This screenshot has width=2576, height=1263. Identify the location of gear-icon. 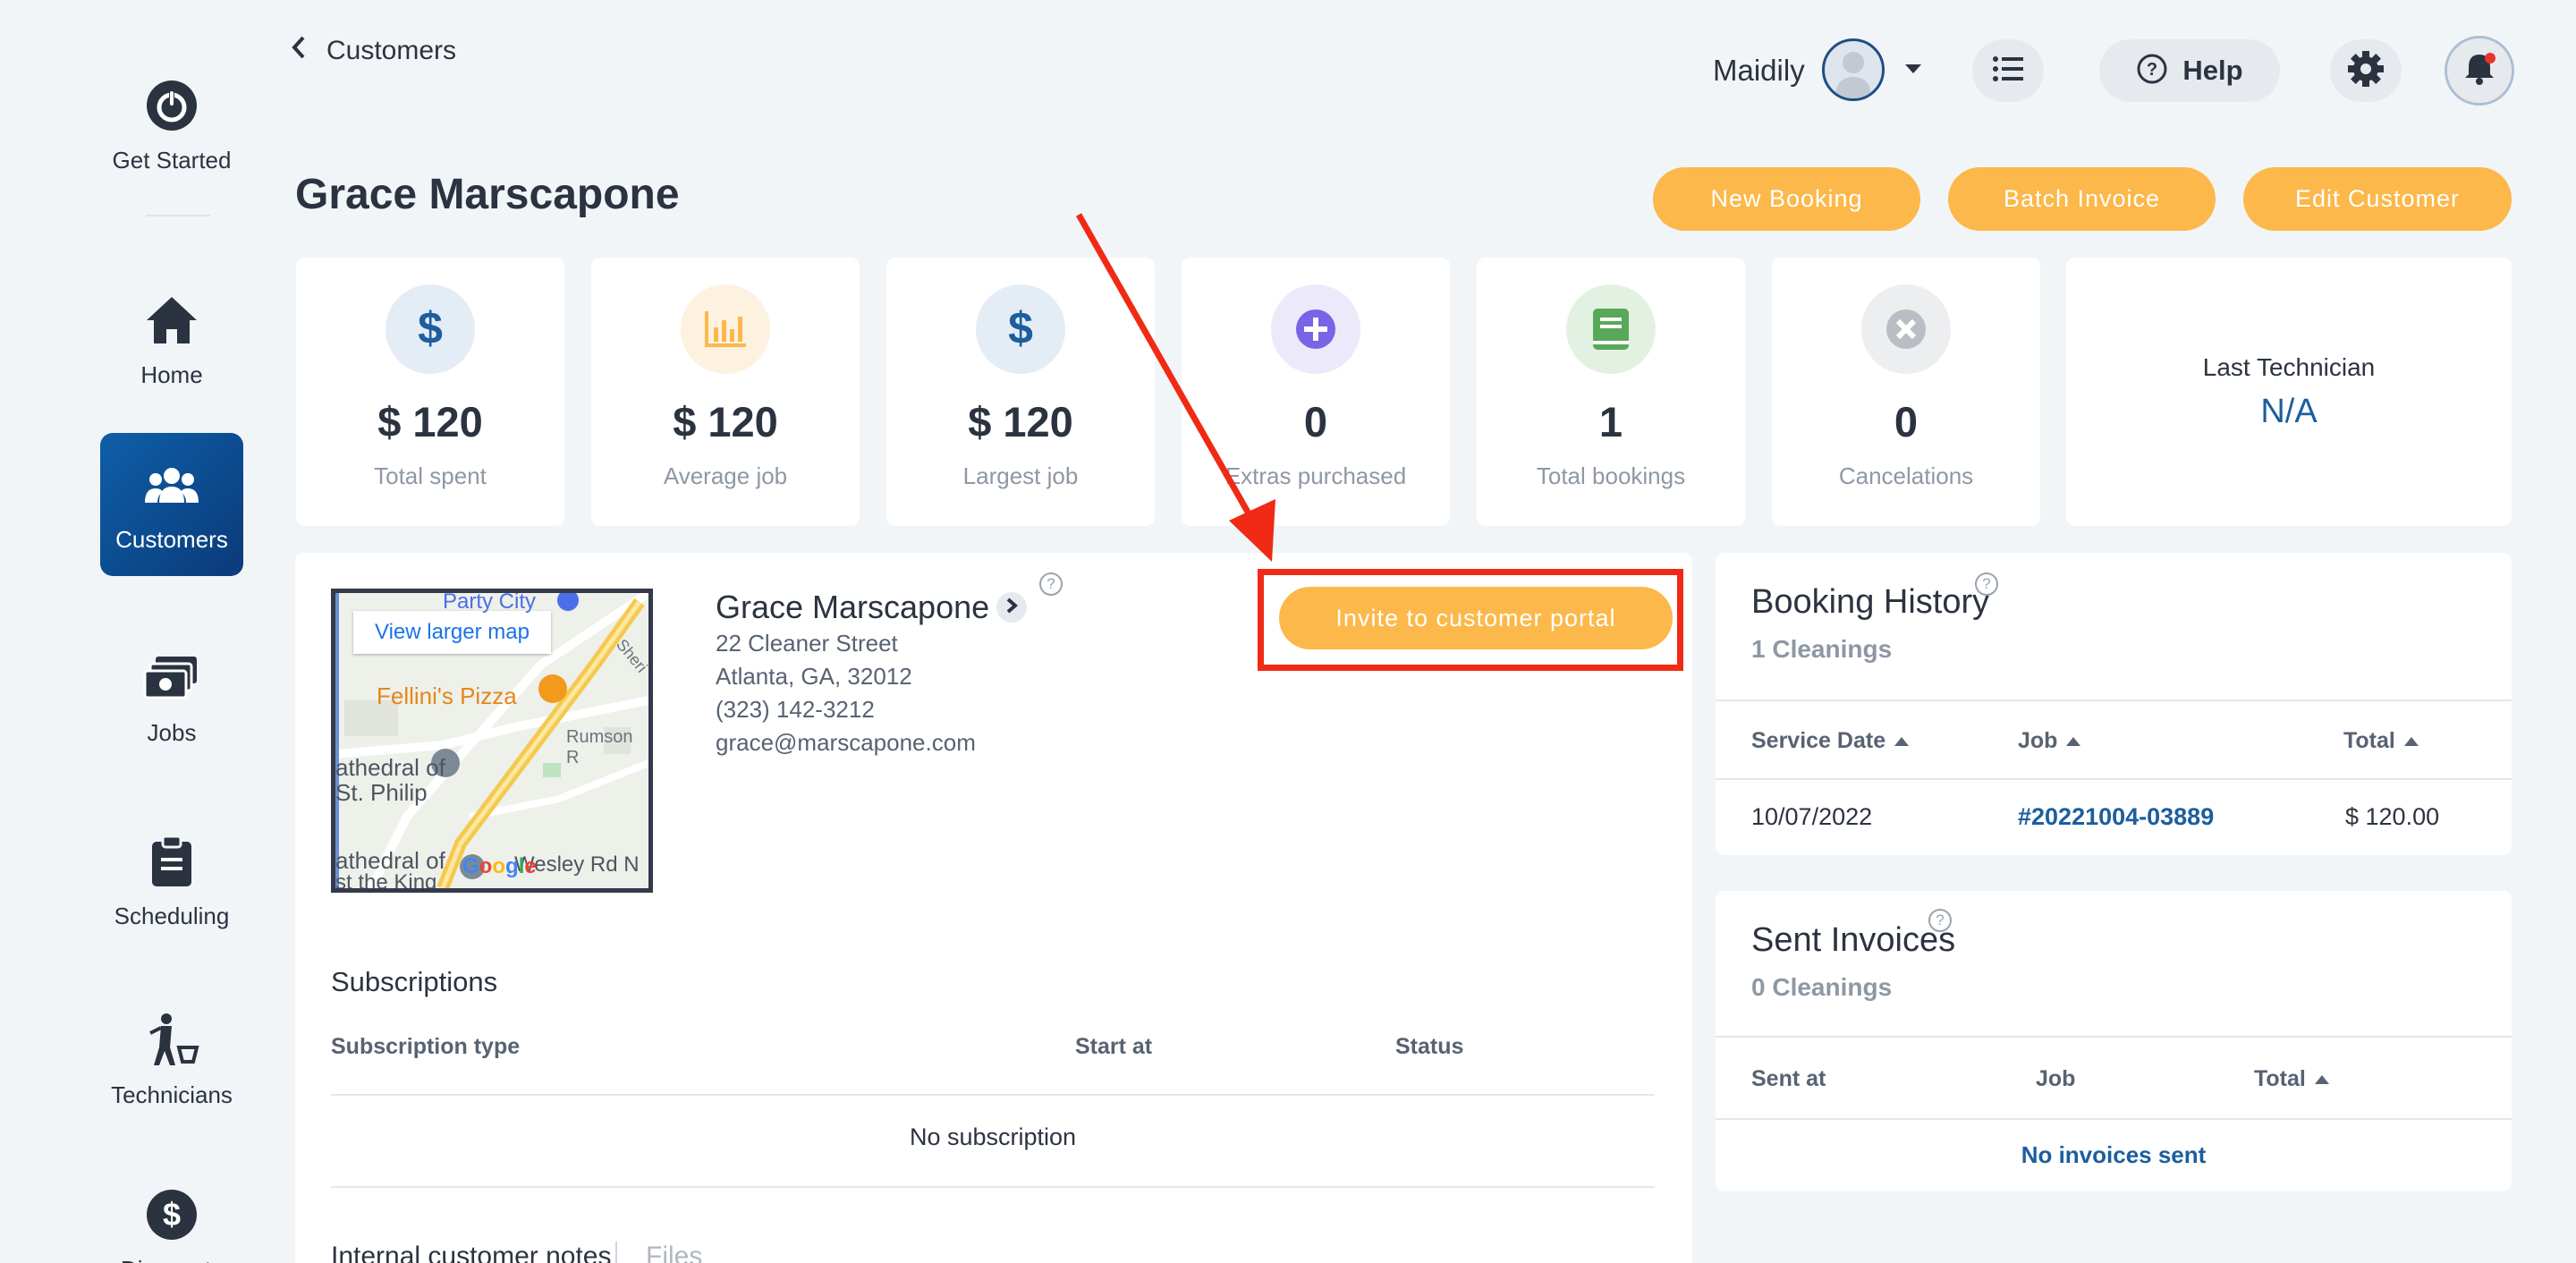
(2365, 71).